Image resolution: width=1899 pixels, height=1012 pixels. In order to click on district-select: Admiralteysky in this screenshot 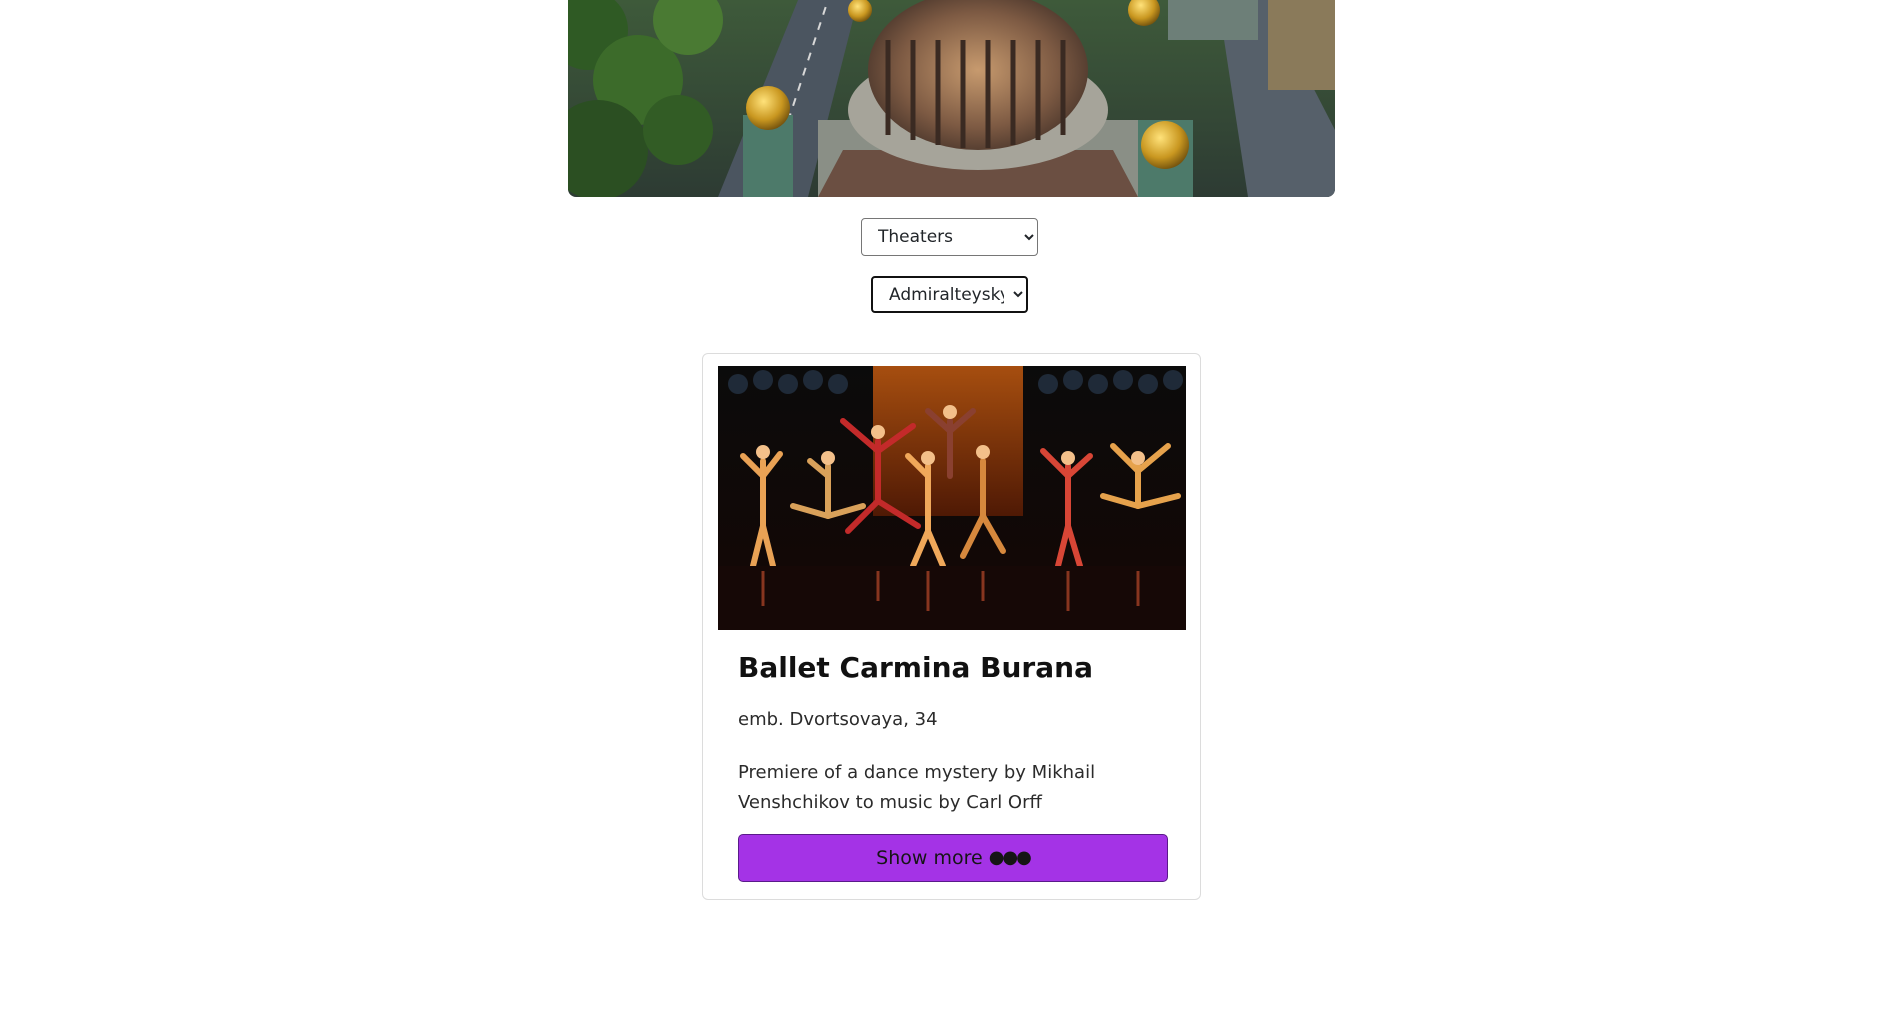, I will do `click(949, 294)`.